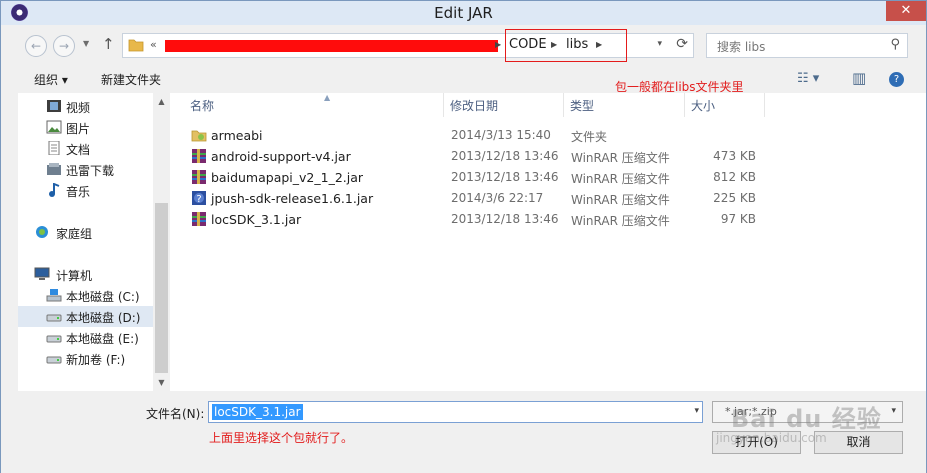  Describe the element at coordinates (741, 47) in the screenshot. I see `search-placeholder: 搜索 libs` at that location.